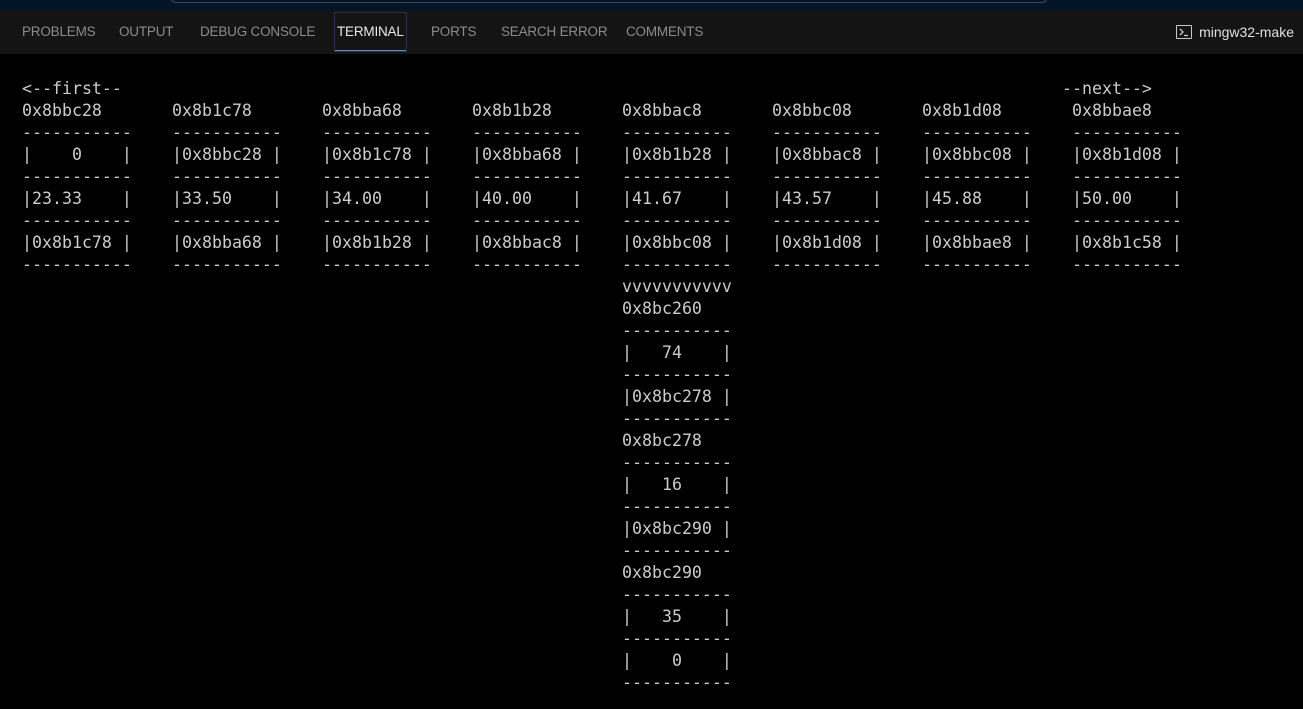 This screenshot has height=709, width=1303. I want to click on node-field: |0x8b1c58 |, so click(1127, 242).